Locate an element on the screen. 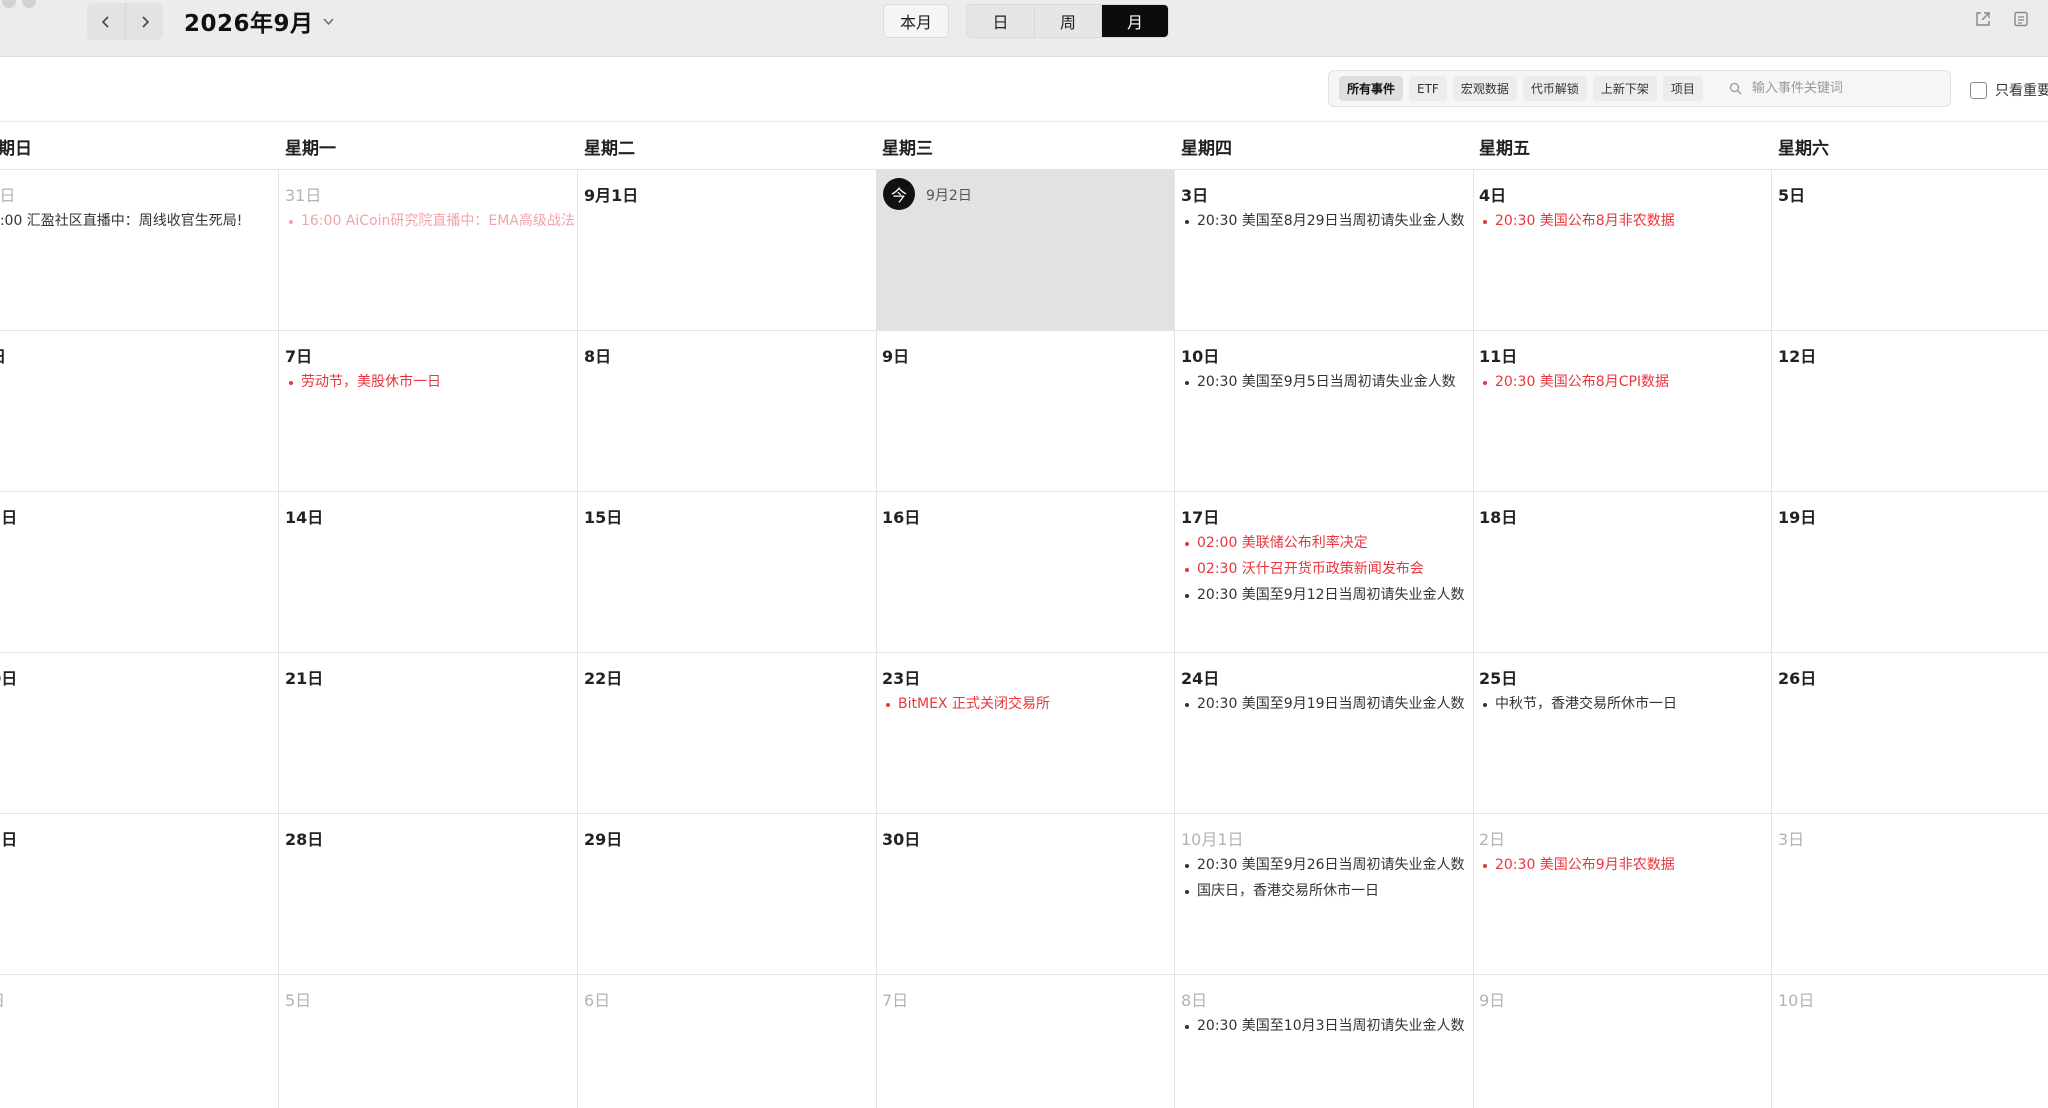 The image size is (2048, 1108). day-cell: 30日 is located at coordinates (1025, 894).